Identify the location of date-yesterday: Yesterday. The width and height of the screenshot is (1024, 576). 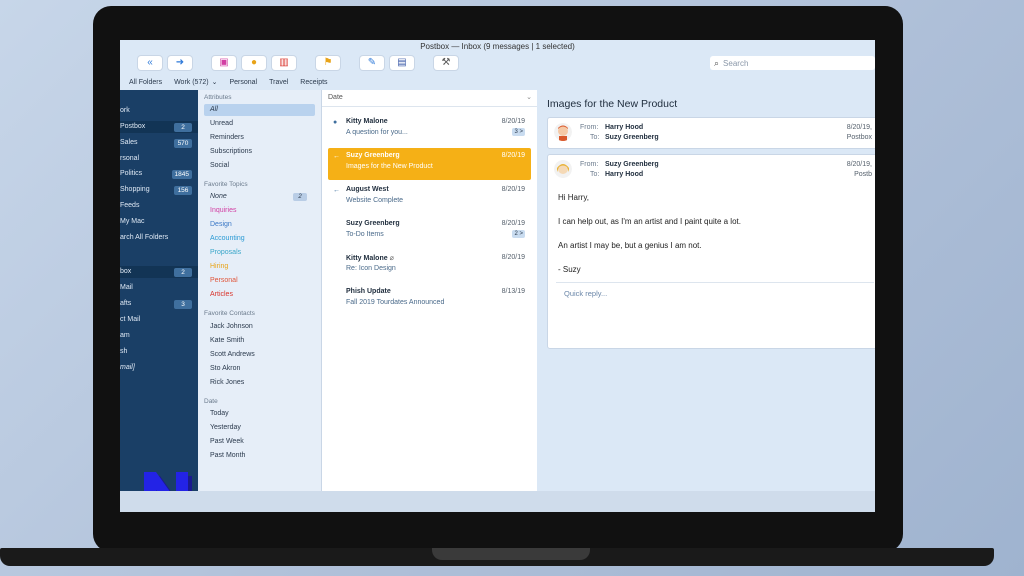
(262, 428).